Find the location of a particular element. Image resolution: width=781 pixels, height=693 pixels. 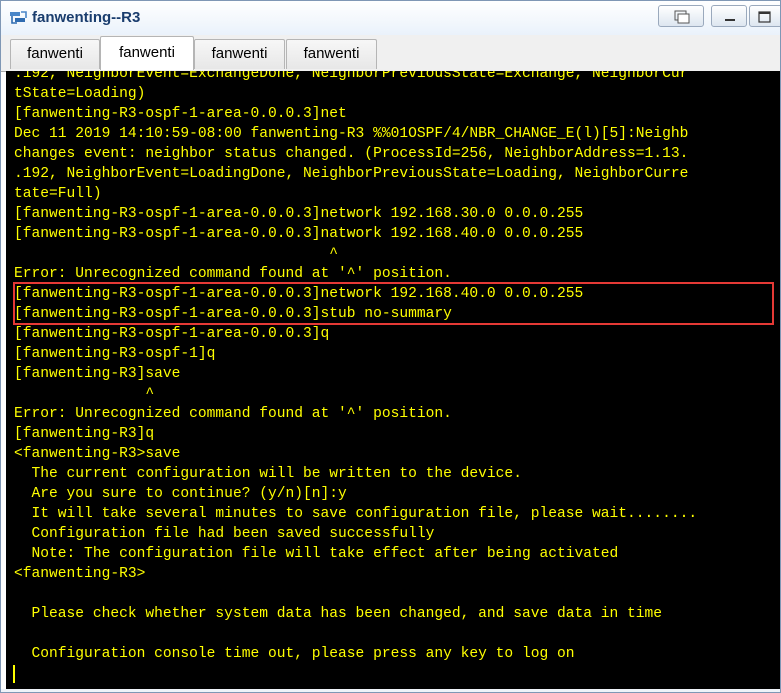

red-highlight-box is located at coordinates (393, 303).